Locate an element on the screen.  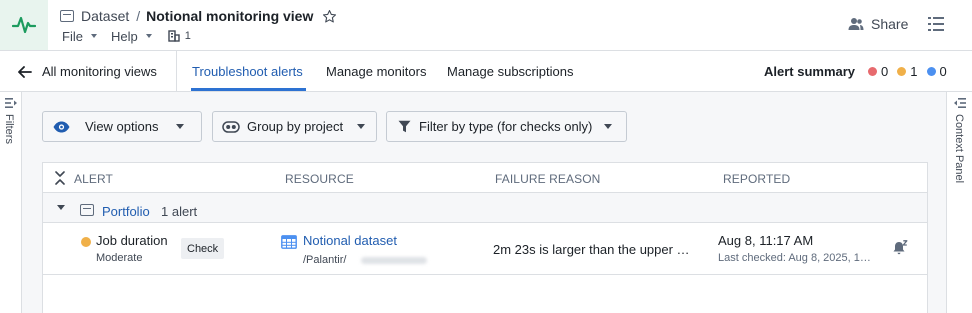
share-label: Share is located at coordinates (890, 24).